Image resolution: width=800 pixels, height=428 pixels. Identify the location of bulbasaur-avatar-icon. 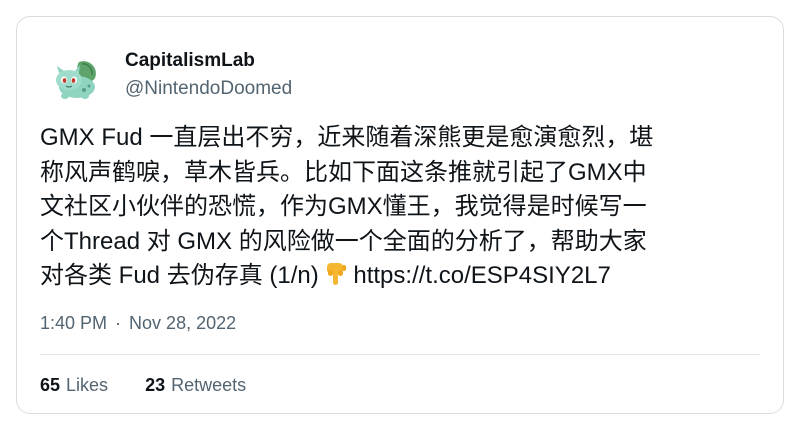
(77, 78).